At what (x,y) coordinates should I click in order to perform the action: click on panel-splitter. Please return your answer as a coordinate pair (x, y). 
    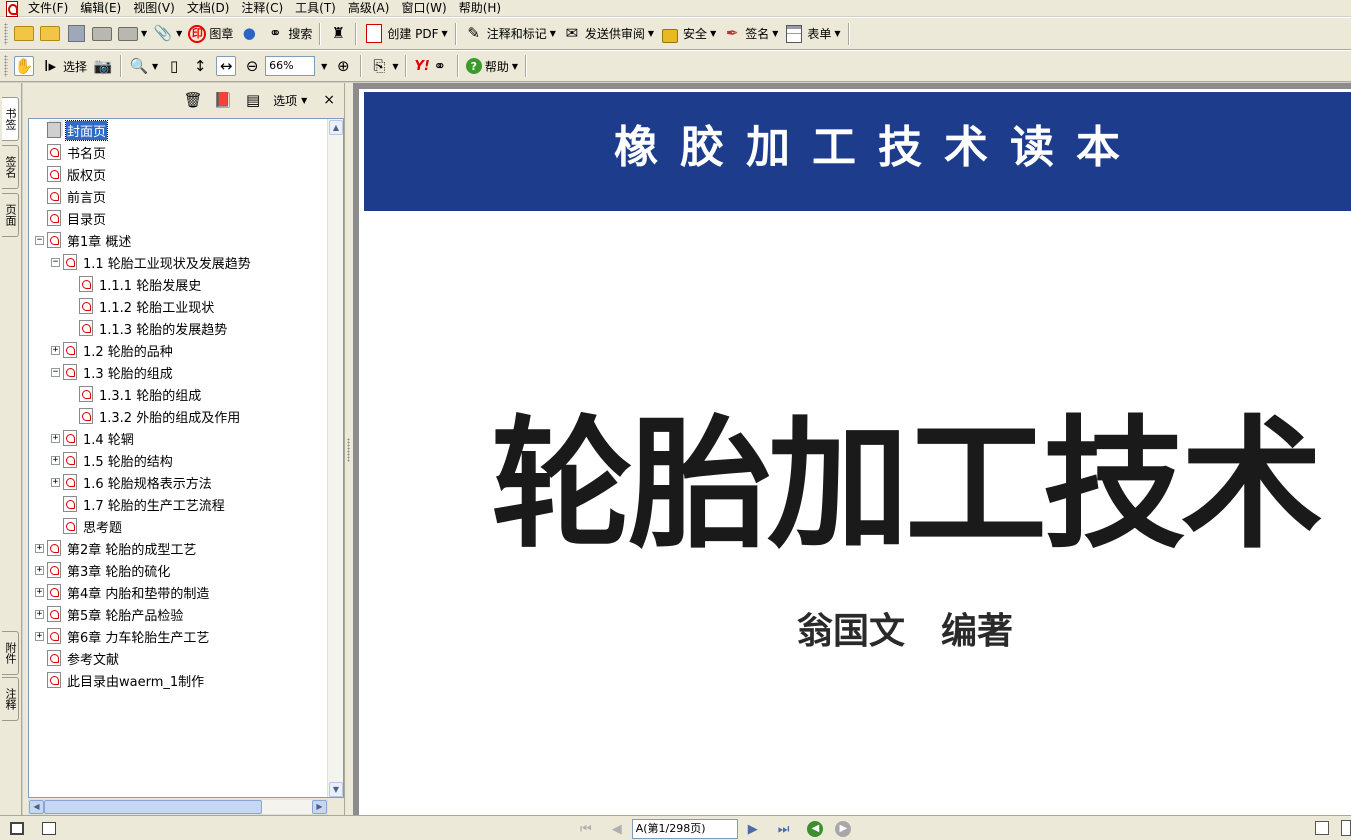
    Looking at the image, I should click on (349, 449).